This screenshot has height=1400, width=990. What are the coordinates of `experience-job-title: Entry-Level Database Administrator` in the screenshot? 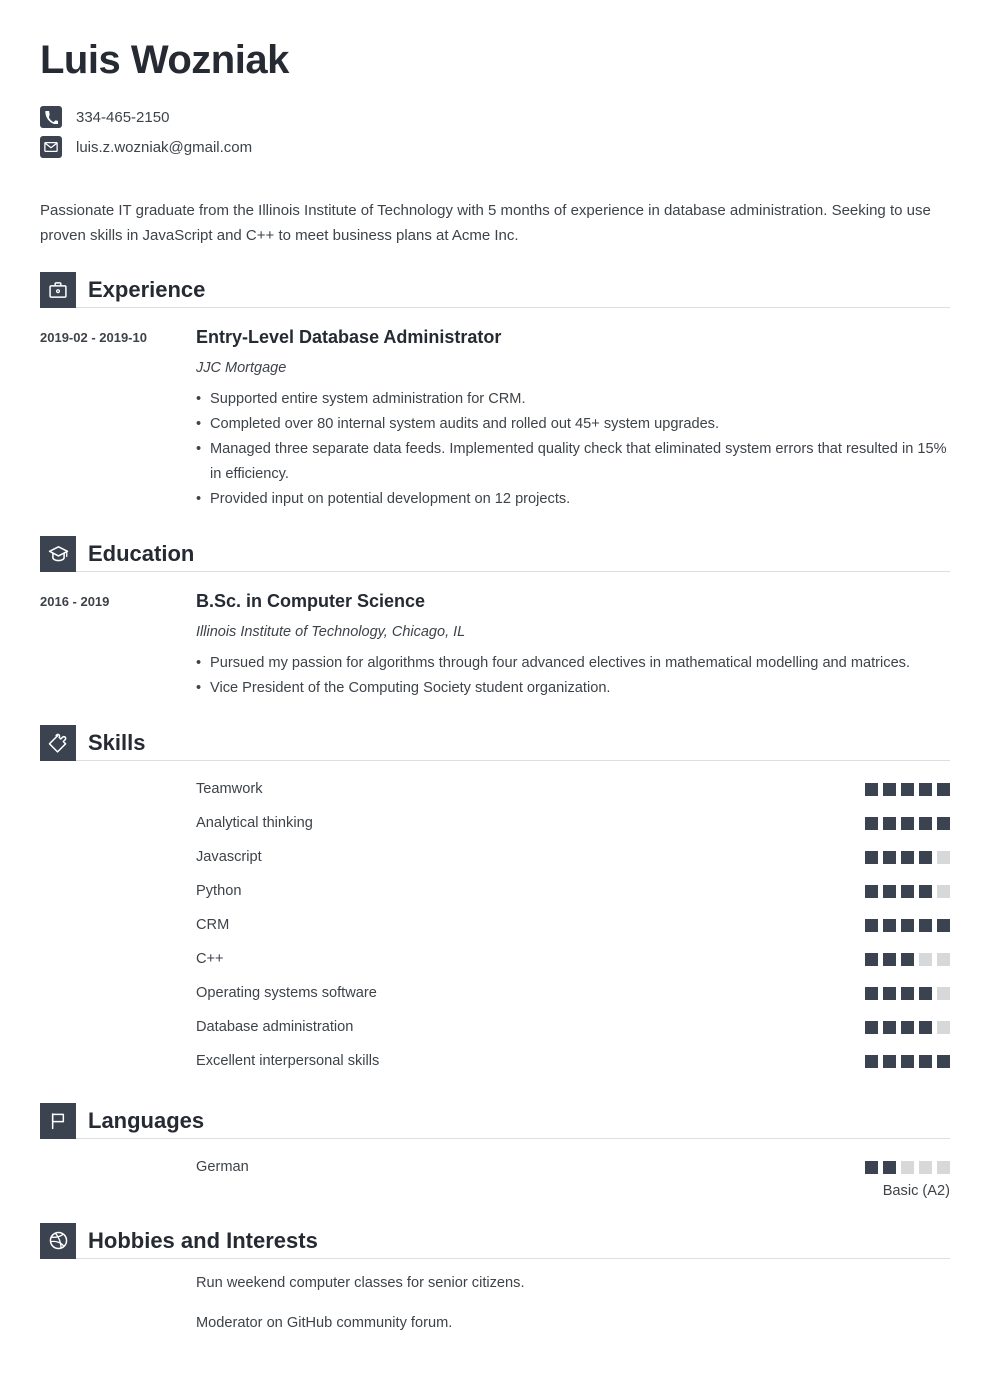 It's located at (349, 337).